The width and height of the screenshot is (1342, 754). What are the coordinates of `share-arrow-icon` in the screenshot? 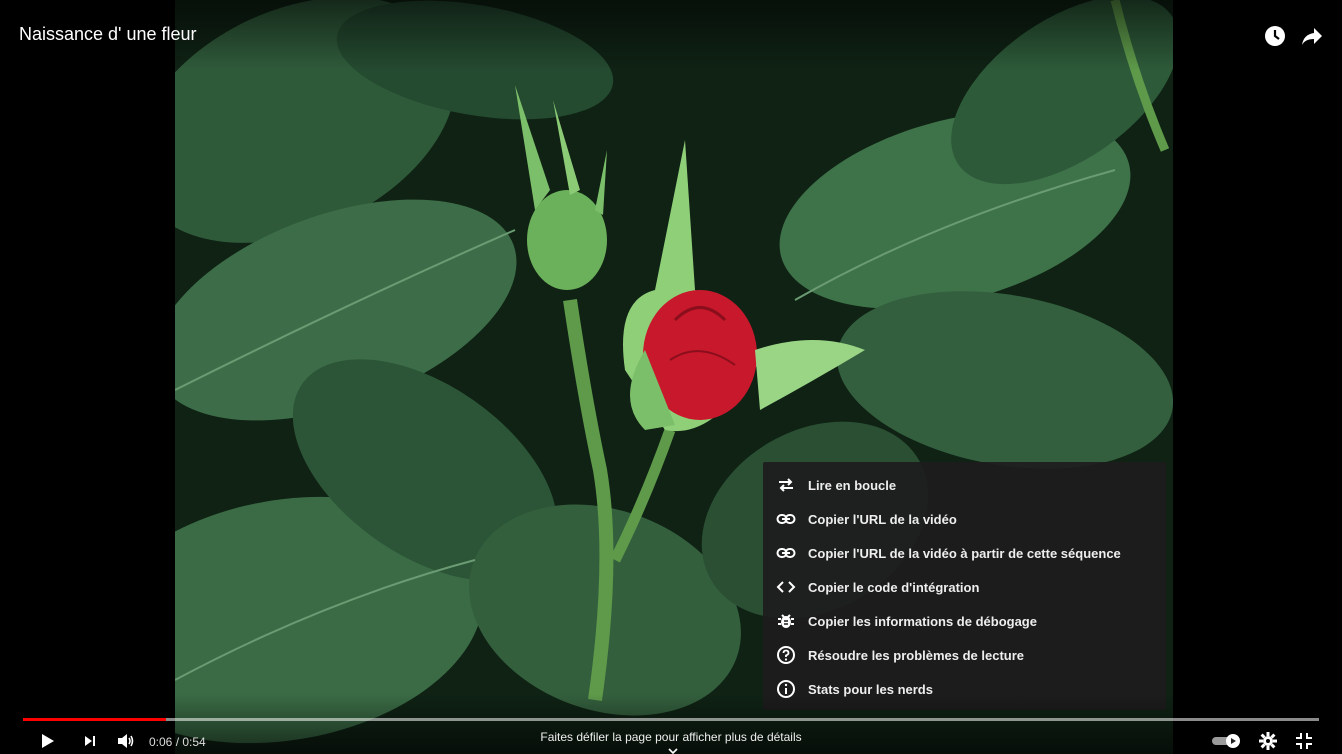 It's located at (1312, 36).